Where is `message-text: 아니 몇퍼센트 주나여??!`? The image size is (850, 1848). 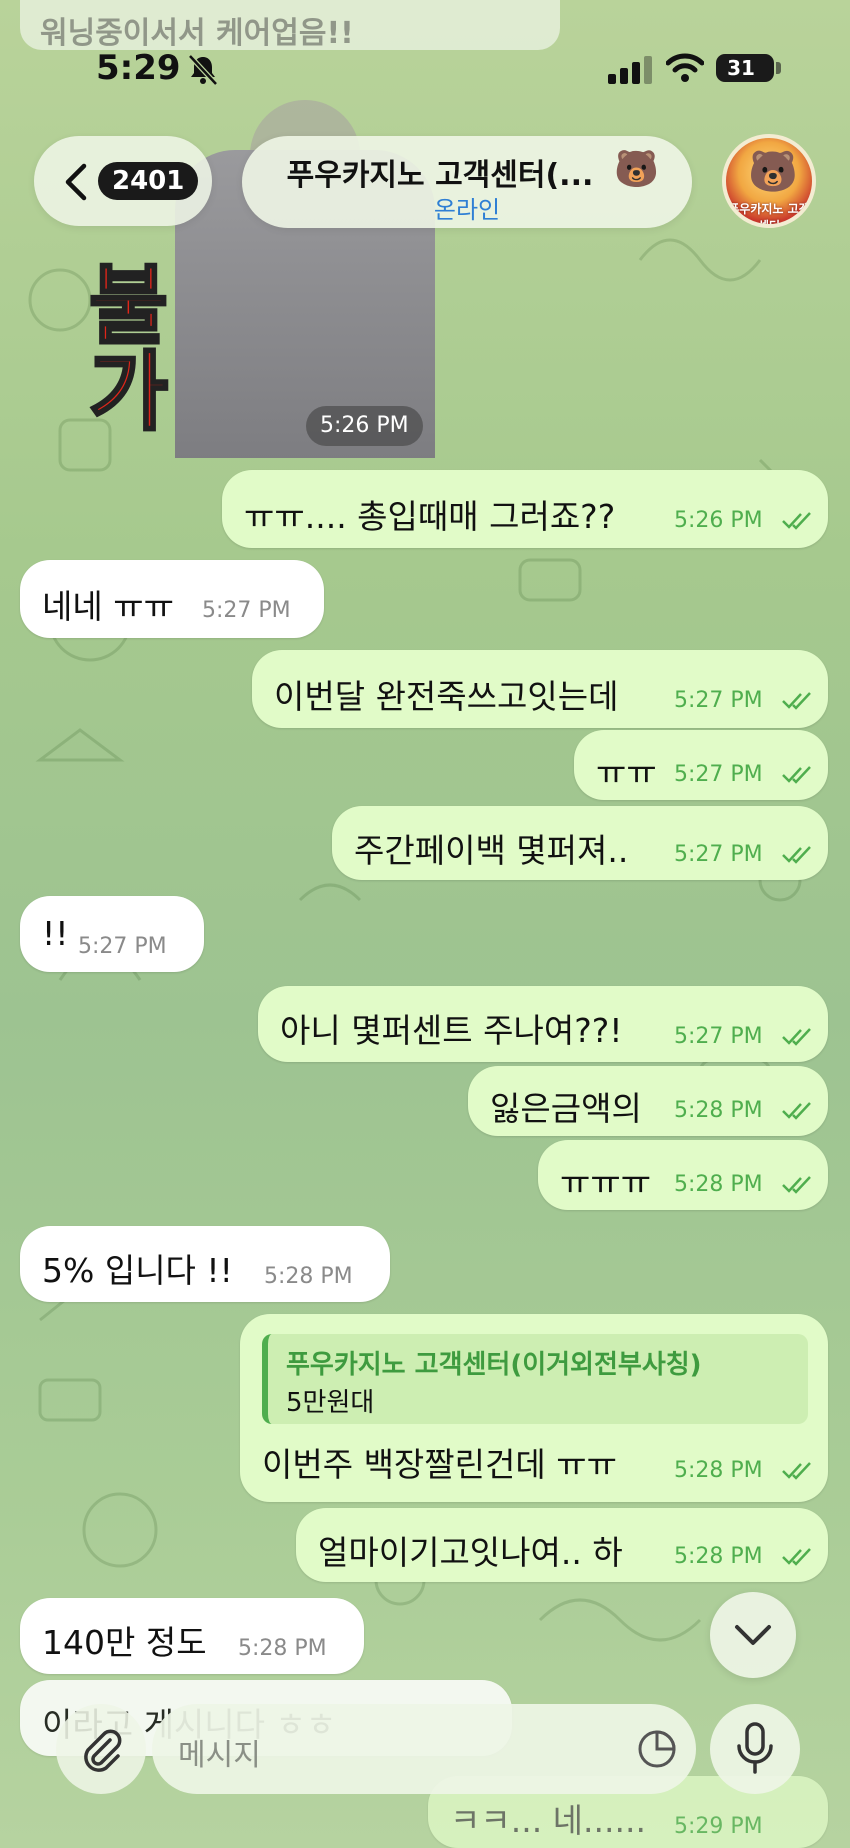
message-text: 아니 몇퍼센트 주나여??! is located at coordinates (451, 1030).